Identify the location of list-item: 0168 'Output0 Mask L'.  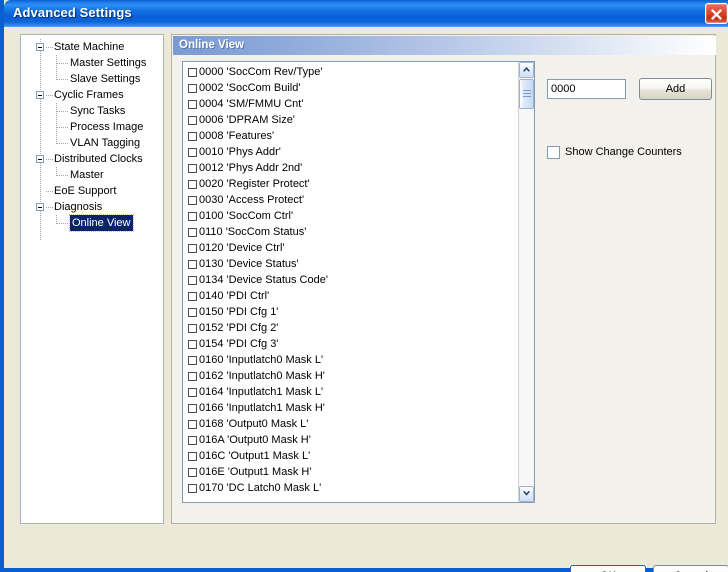
(351, 424).